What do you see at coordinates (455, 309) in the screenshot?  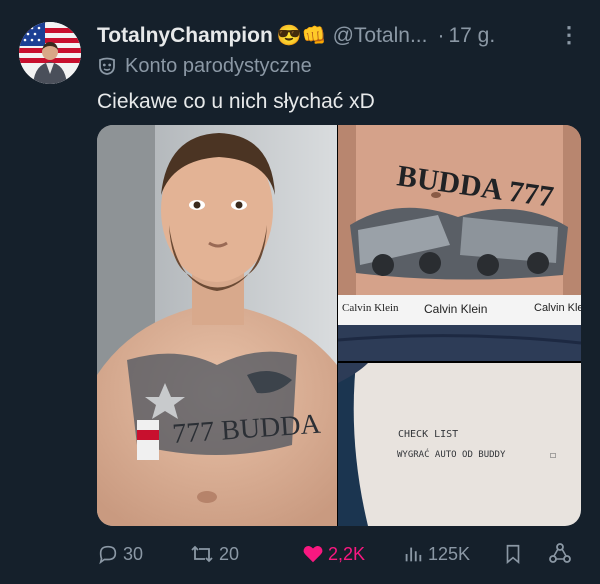 I see `waistband-brand-center: Calvin Klein` at bounding box center [455, 309].